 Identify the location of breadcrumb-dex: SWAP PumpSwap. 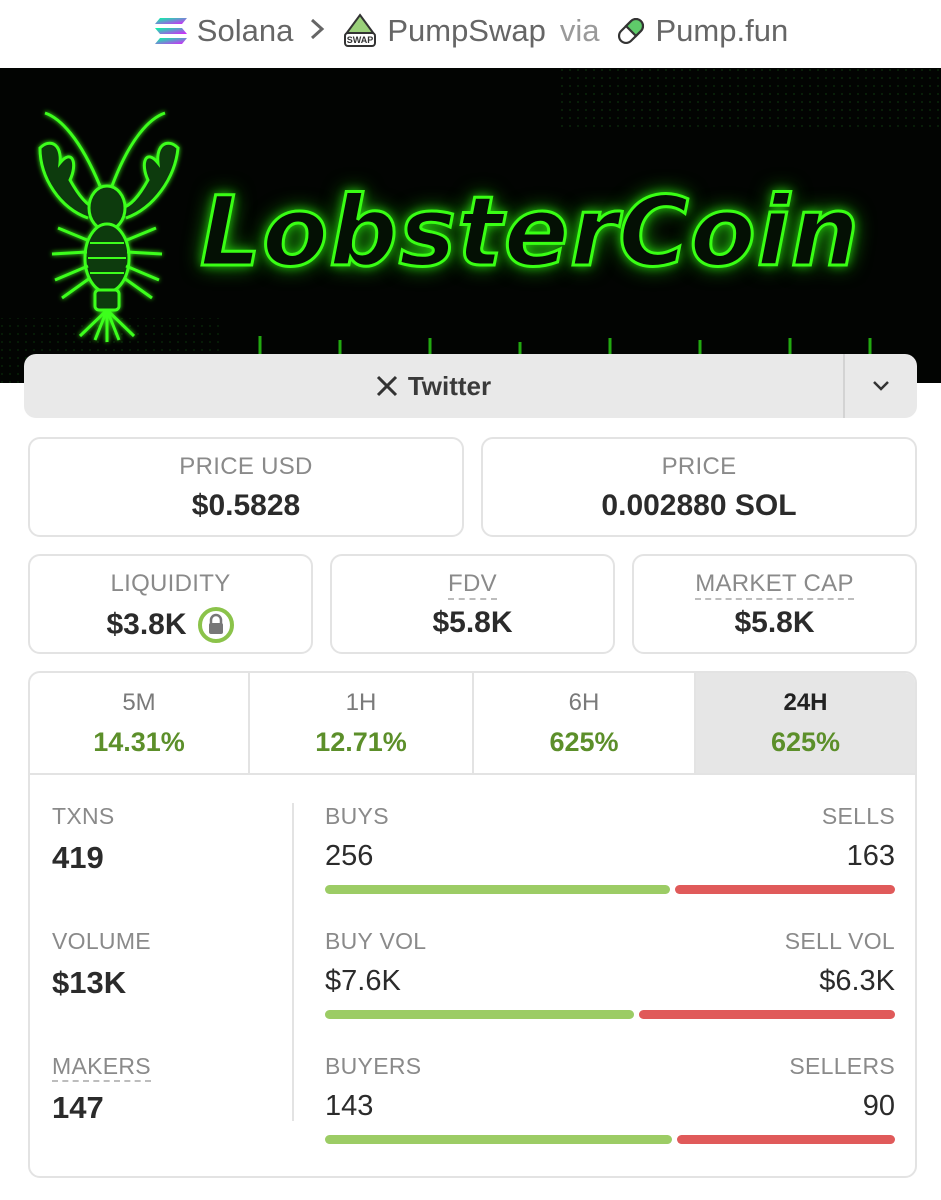
(443, 31).